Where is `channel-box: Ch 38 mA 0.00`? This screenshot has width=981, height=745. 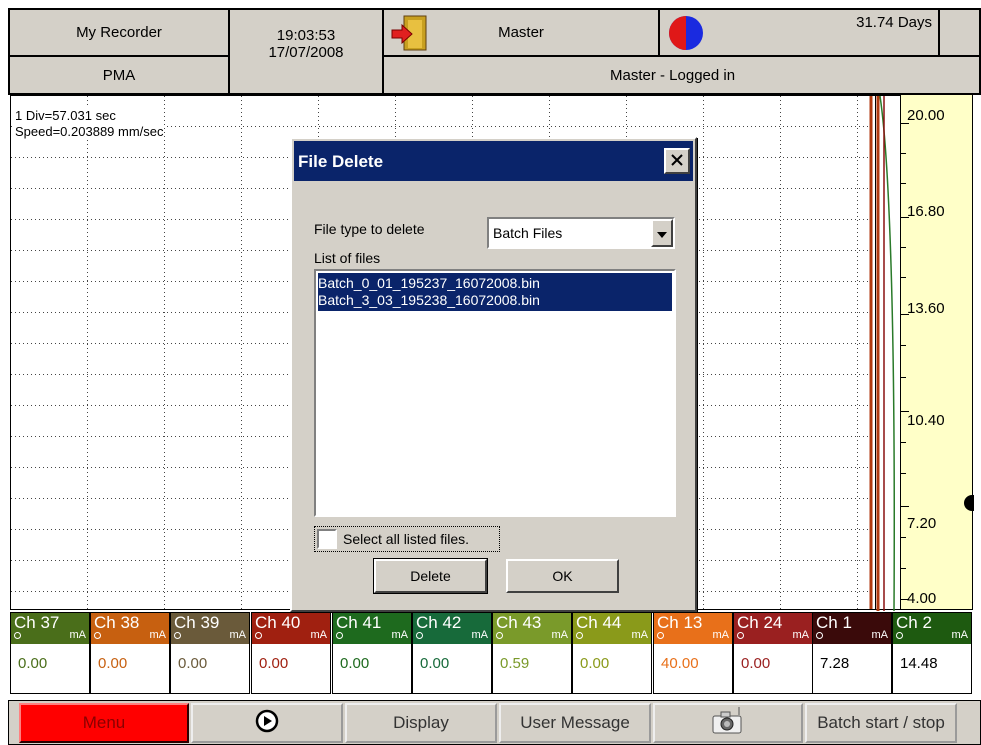
channel-box: Ch 38 mA 0.00 is located at coordinates (130, 653).